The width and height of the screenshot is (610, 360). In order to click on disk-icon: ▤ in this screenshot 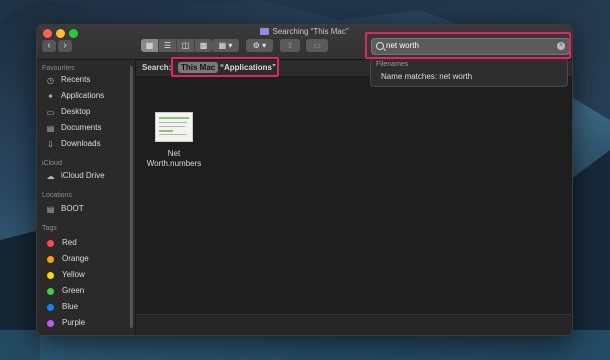, I will do `click(50, 209)`.